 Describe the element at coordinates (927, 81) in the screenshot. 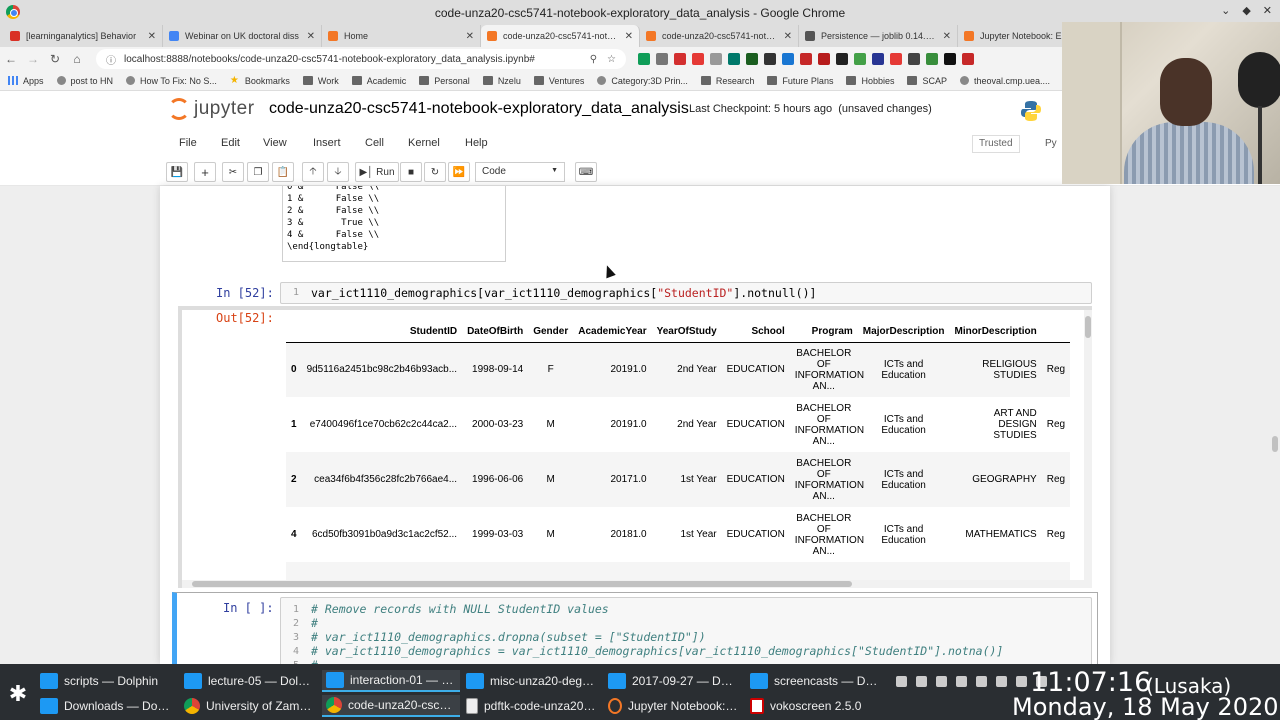

I see `bookmark-item: SCAP` at that location.